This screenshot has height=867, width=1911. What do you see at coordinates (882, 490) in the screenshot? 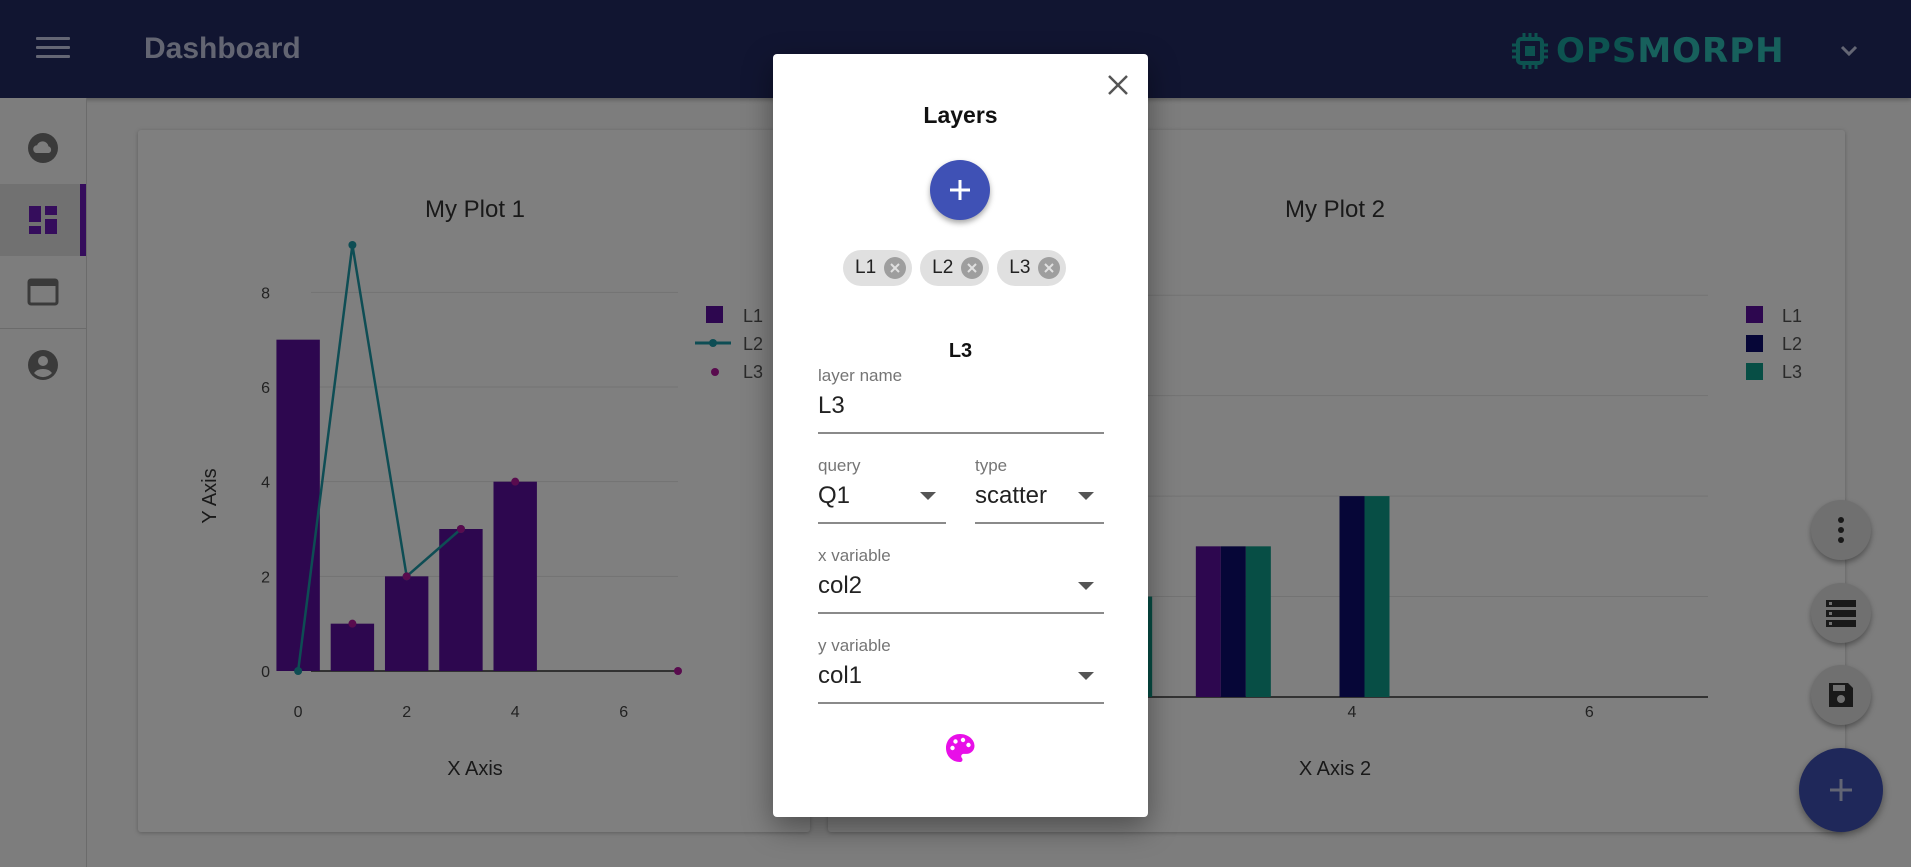
I see `query-select: query Q1` at bounding box center [882, 490].